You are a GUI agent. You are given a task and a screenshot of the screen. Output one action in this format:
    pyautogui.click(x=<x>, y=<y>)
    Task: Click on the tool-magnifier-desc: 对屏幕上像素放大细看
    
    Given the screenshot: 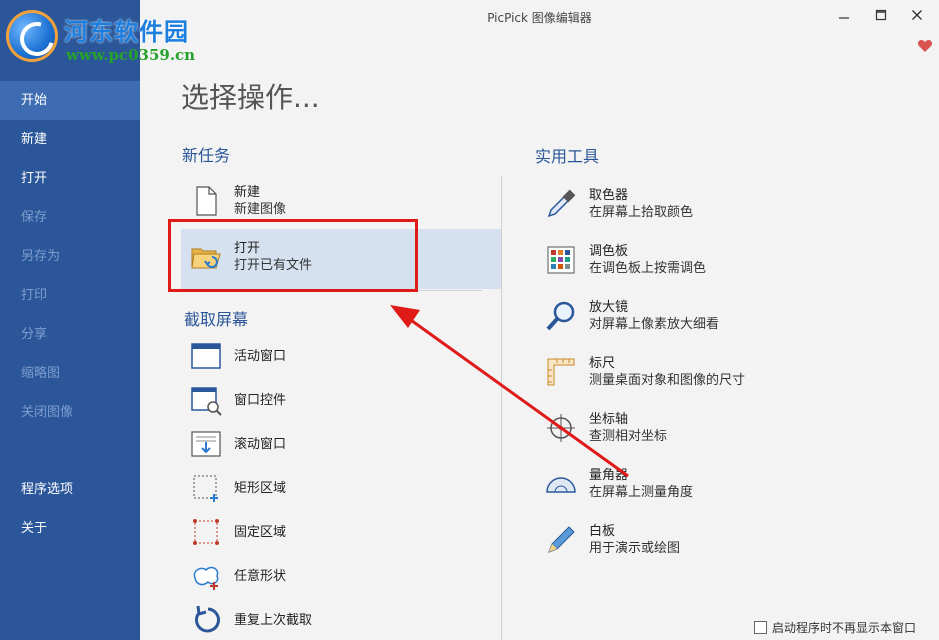 What is the action you would take?
    pyautogui.click(x=654, y=324)
    